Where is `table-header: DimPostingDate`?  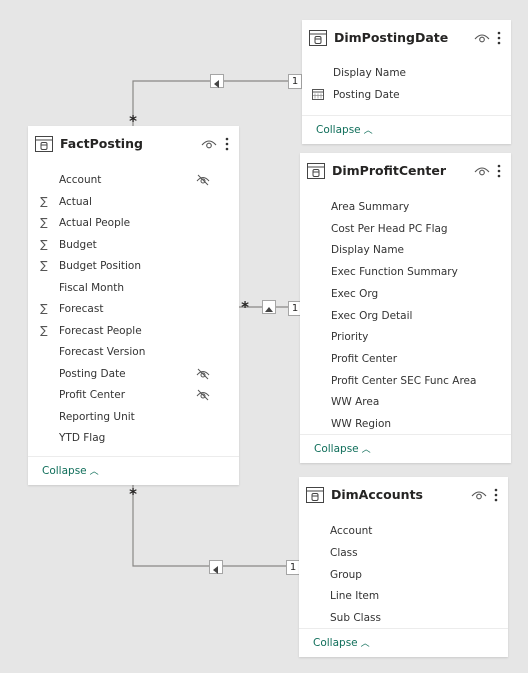
table-header: DimPostingDate is located at coordinates (406, 38).